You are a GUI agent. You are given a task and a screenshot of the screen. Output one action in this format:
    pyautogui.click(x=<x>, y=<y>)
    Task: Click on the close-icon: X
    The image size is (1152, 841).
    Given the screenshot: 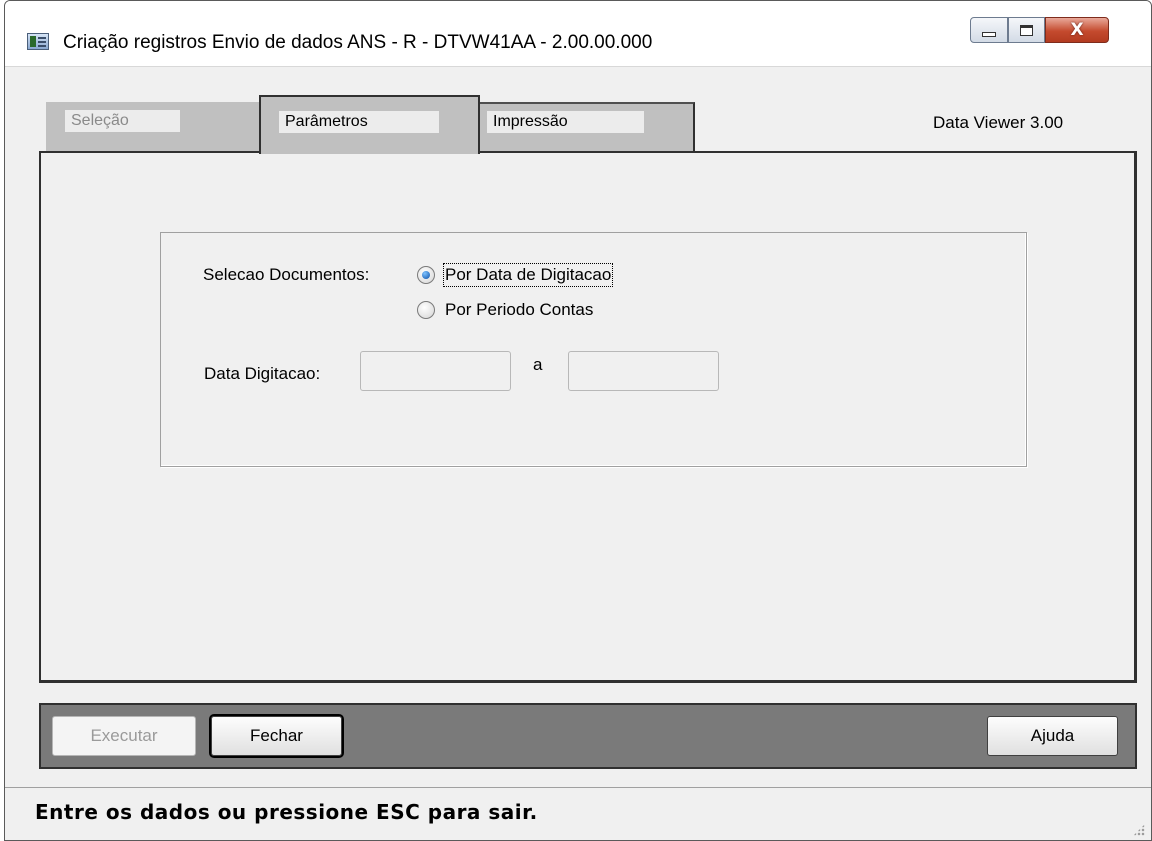 What is the action you would take?
    pyautogui.click(x=1077, y=30)
    